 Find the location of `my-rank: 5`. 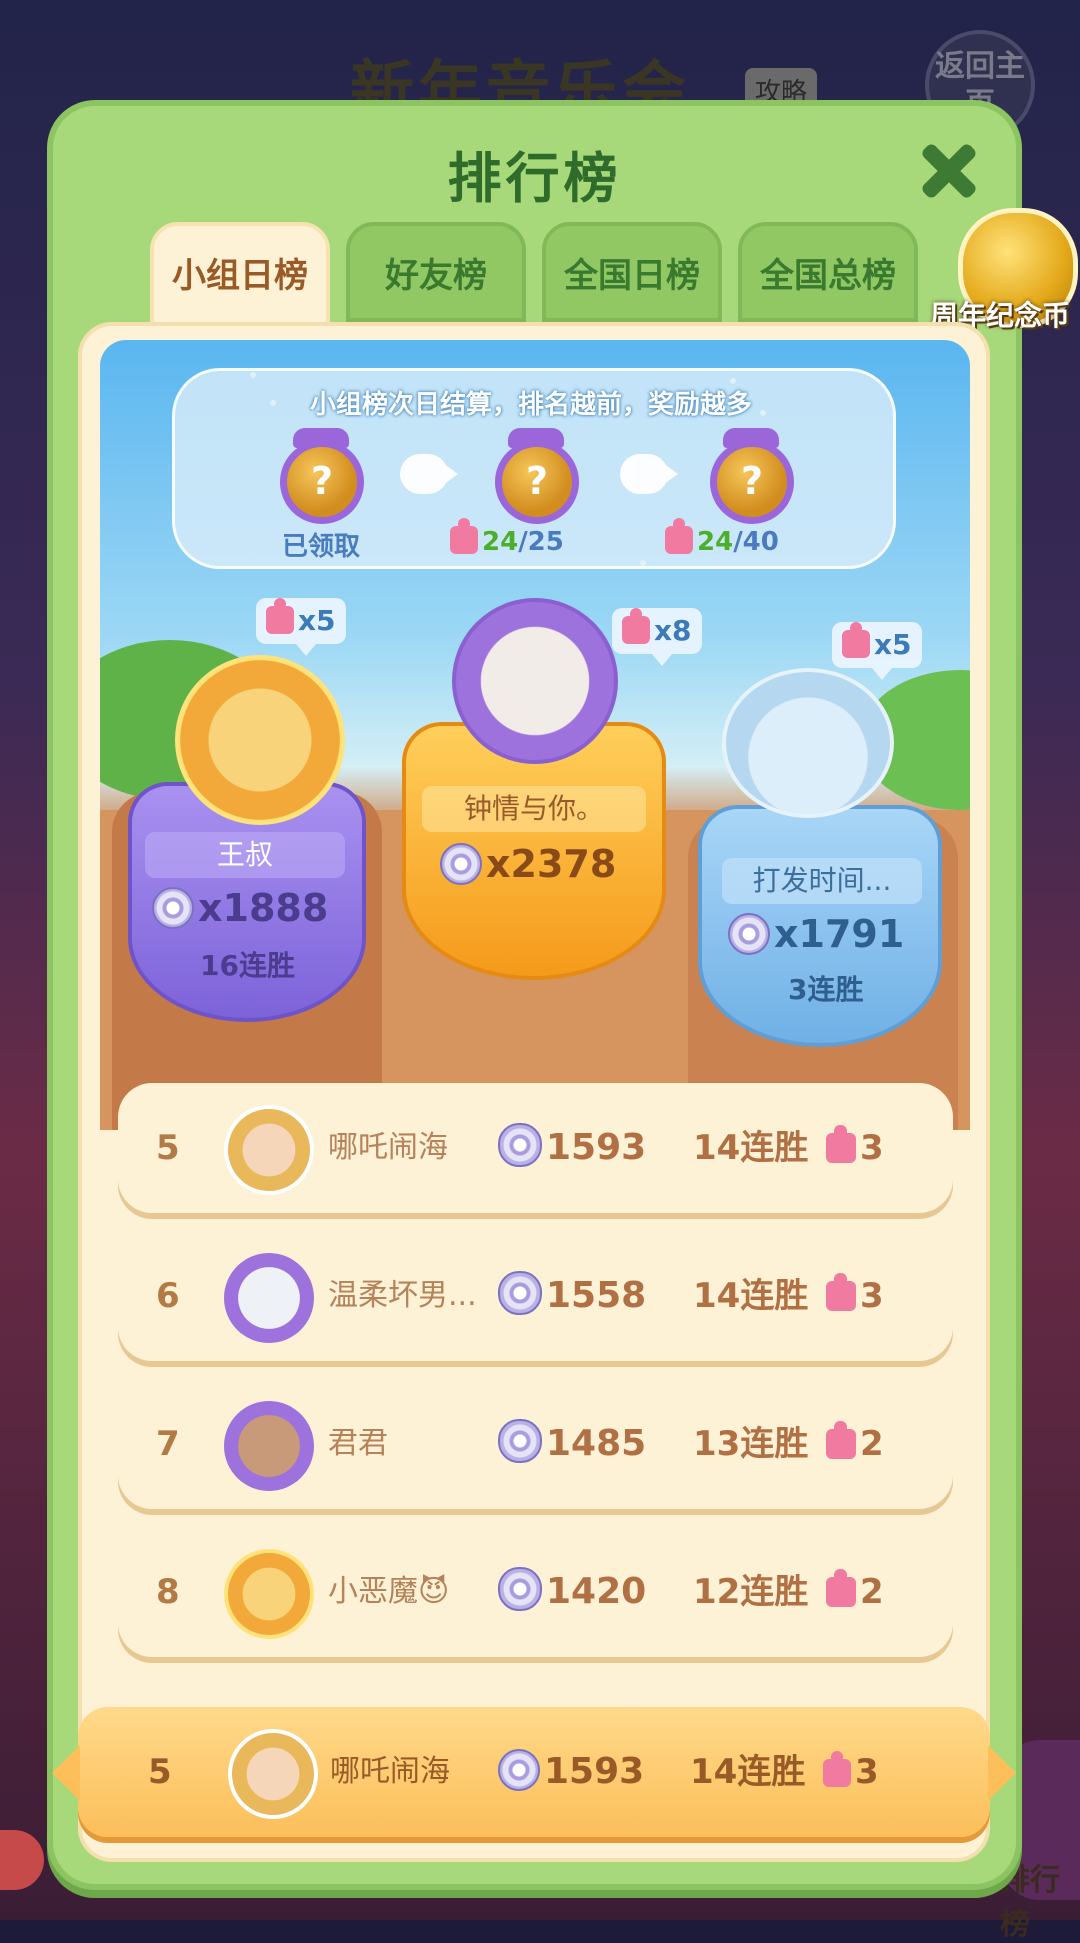

my-rank: 5 is located at coordinates (160, 1772).